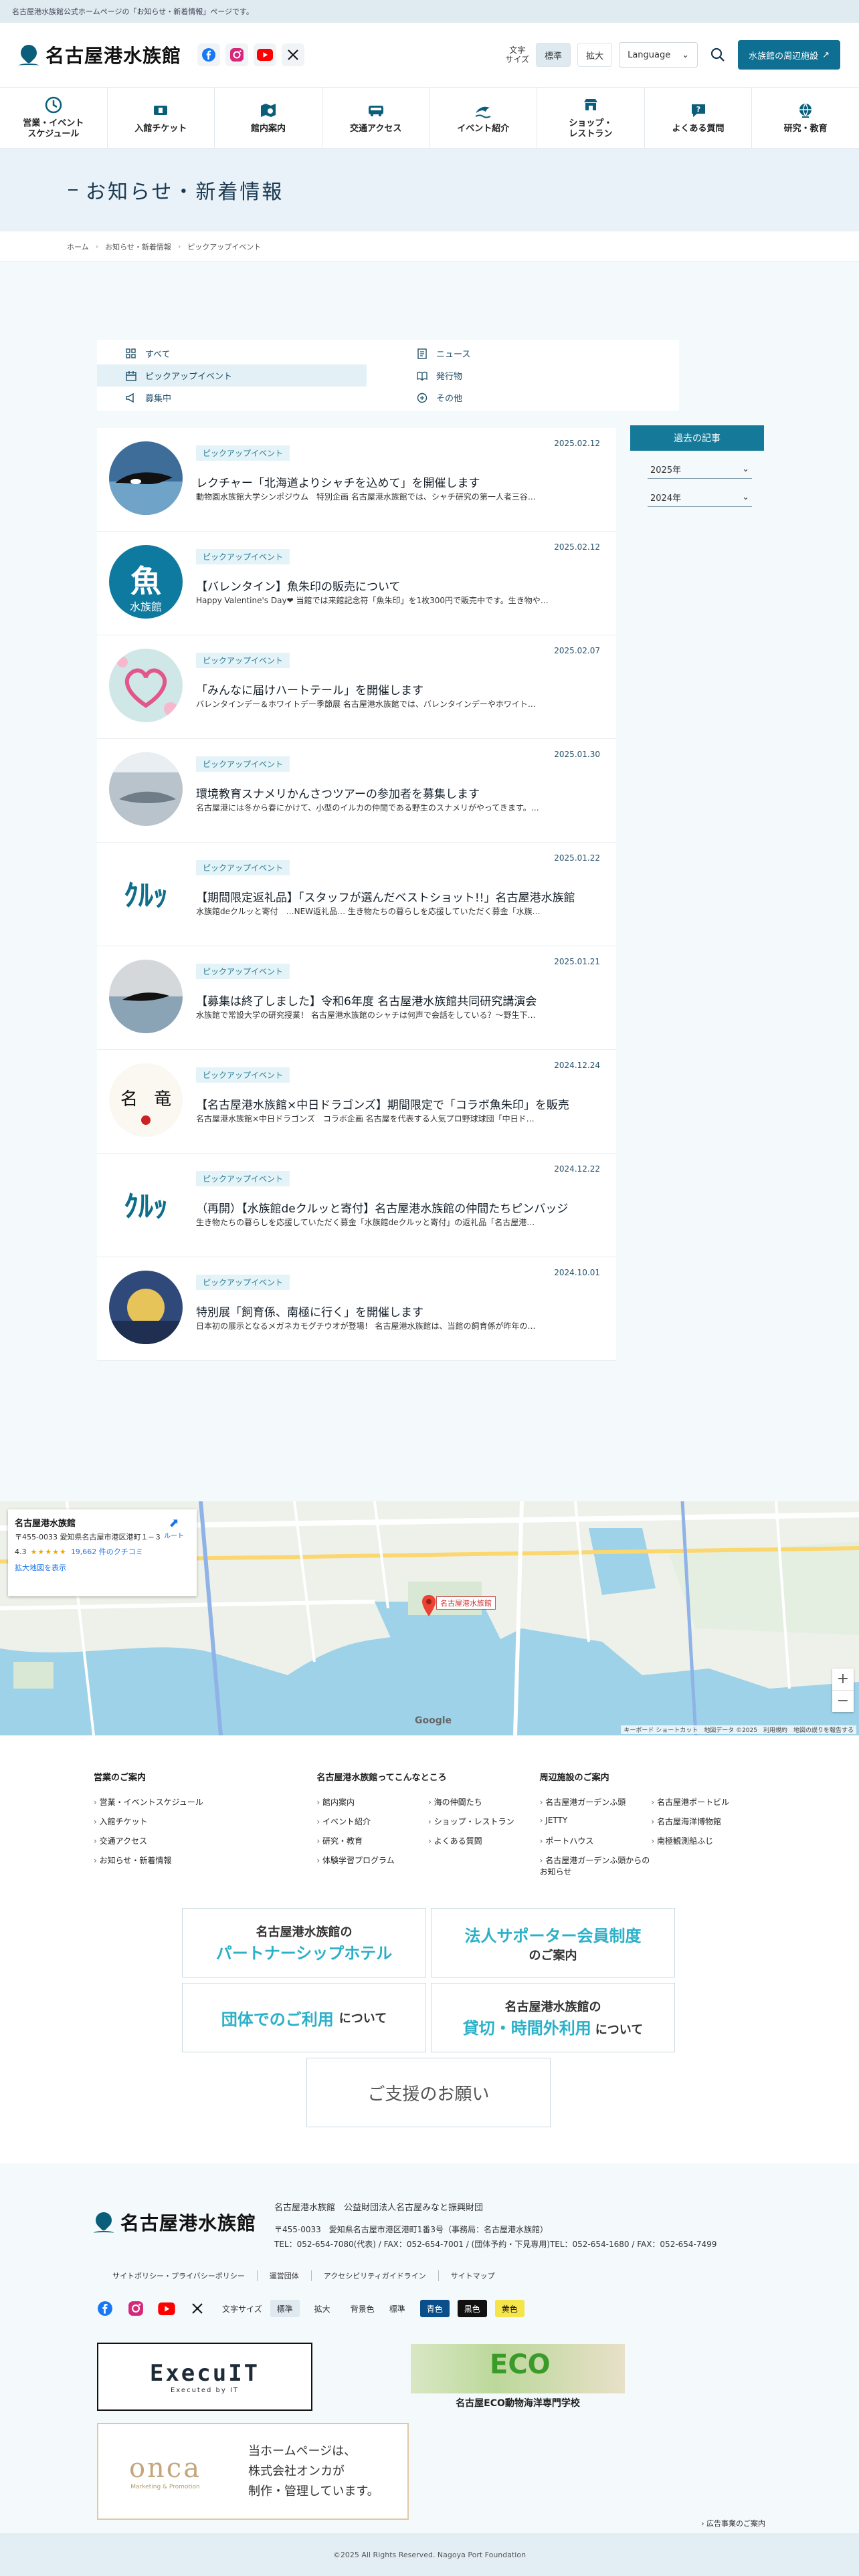  I want to click on footer-link: 名古屋港ガーデンふ頭, so click(596, 1802).